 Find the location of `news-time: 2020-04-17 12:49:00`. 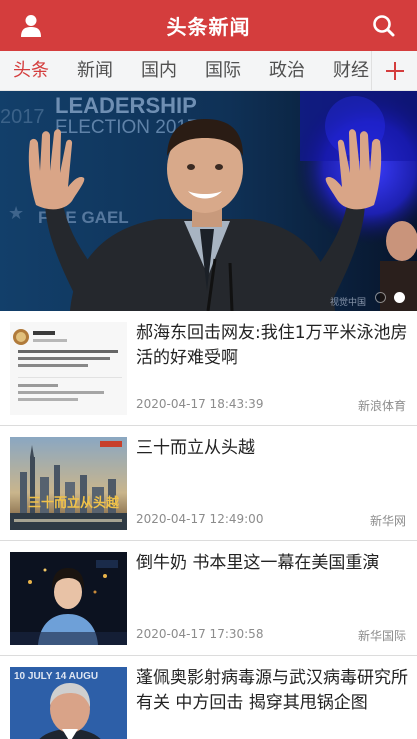

news-time: 2020-04-17 12:49:00 is located at coordinates (200, 519).